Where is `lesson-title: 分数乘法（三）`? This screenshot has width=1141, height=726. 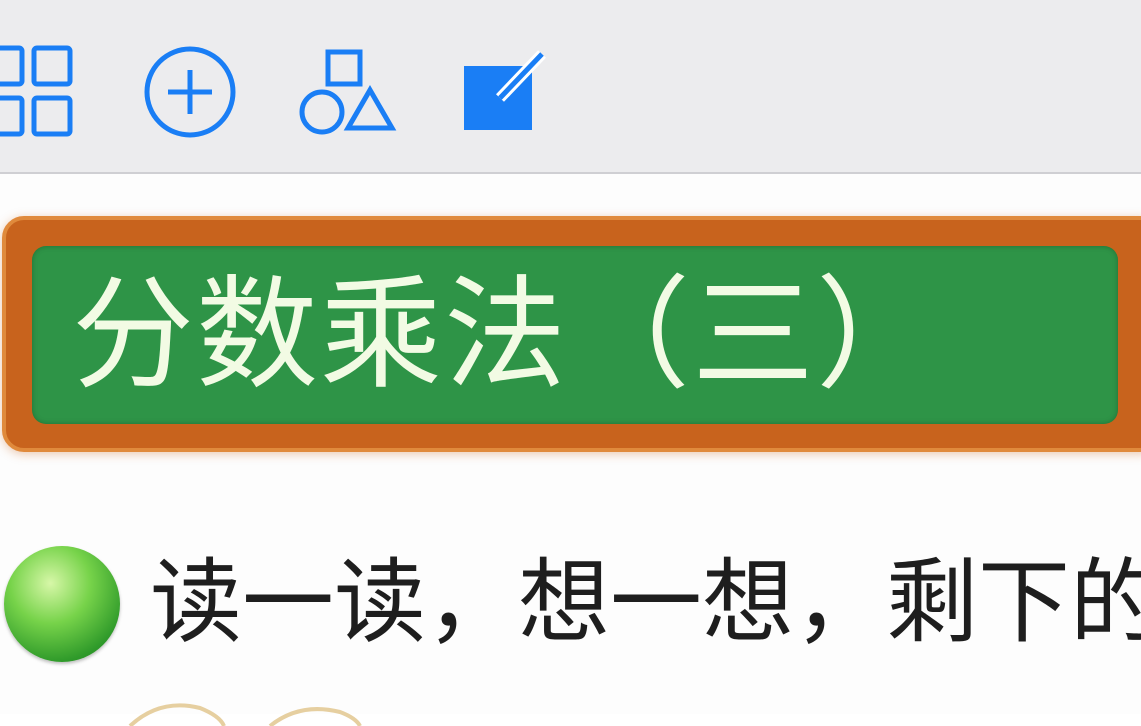
lesson-title: 分数乘法（三） is located at coordinates (506, 335).